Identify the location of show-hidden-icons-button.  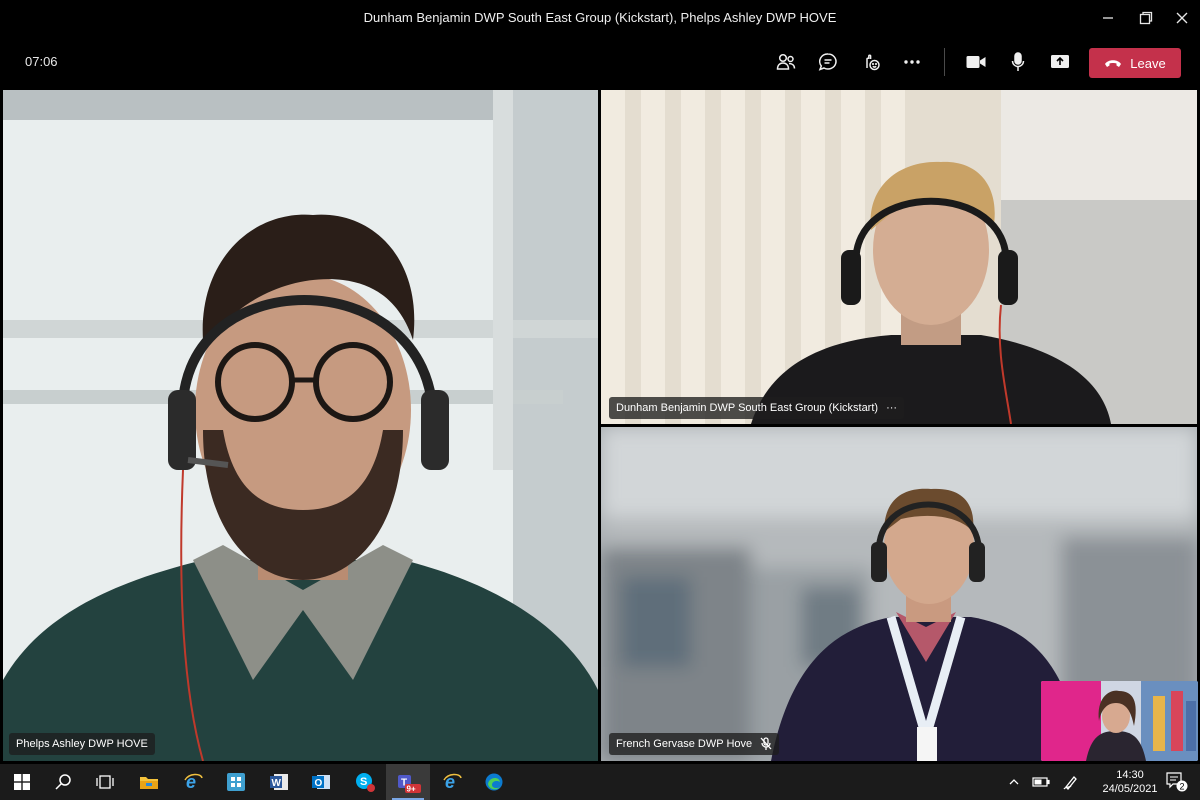
(1014, 782).